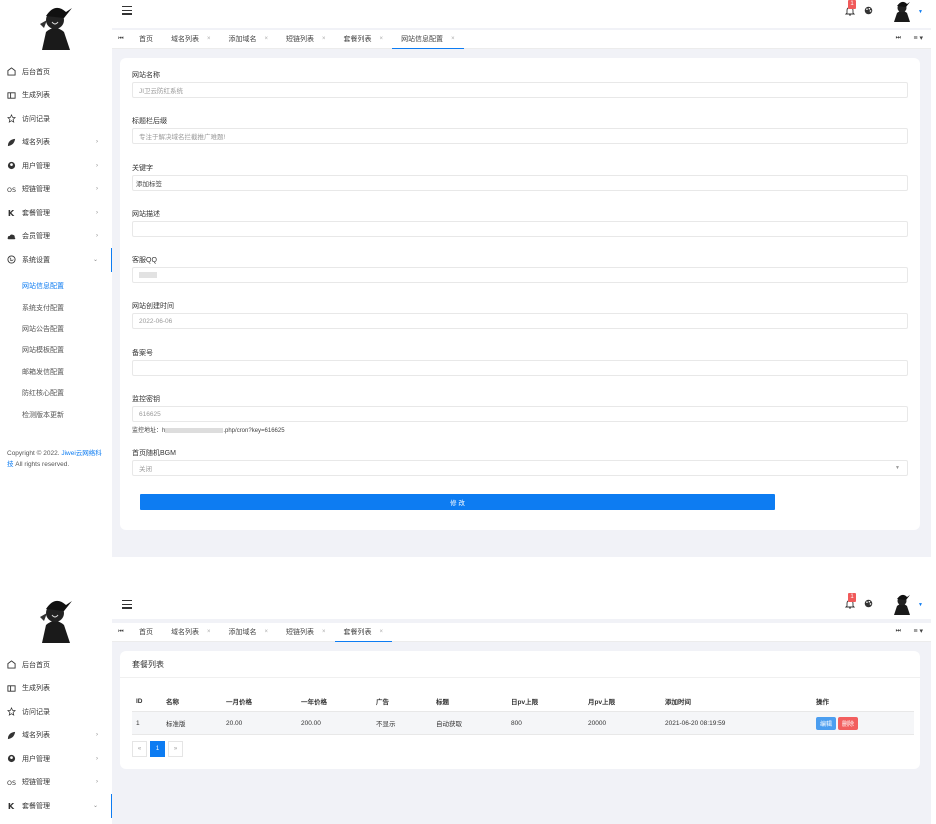  What do you see at coordinates (520, 183) in the screenshot?
I see `keywords-tag-input: 添加标签` at bounding box center [520, 183].